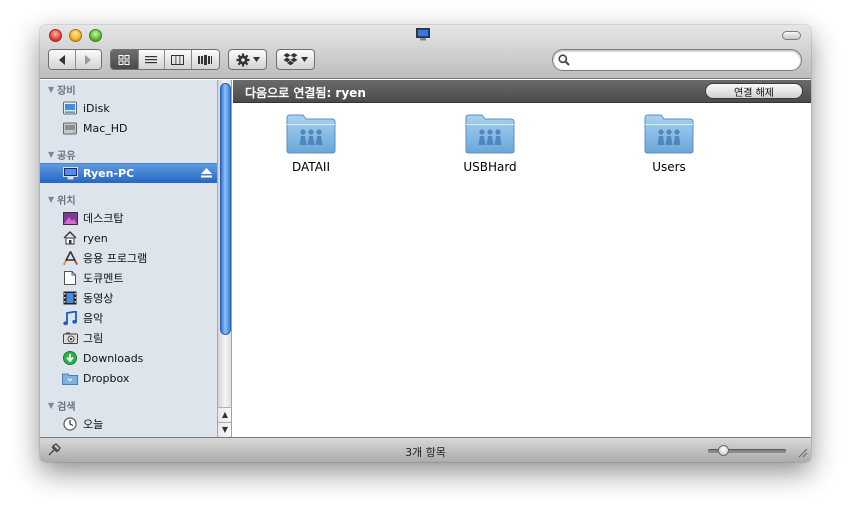 The width and height of the screenshot is (850, 517). I want to click on scroll-up-button: ▲, so click(224, 414).